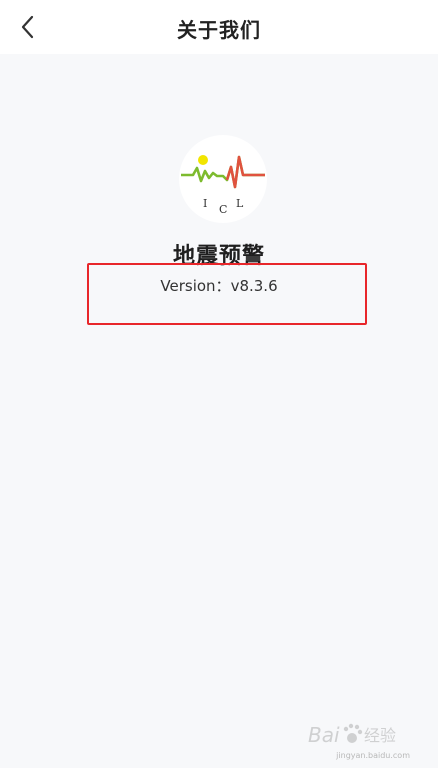 The height and width of the screenshot is (768, 438). What do you see at coordinates (245, 172) in the screenshot?
I see `logo-wave-red` at bounding box center [245, 172].